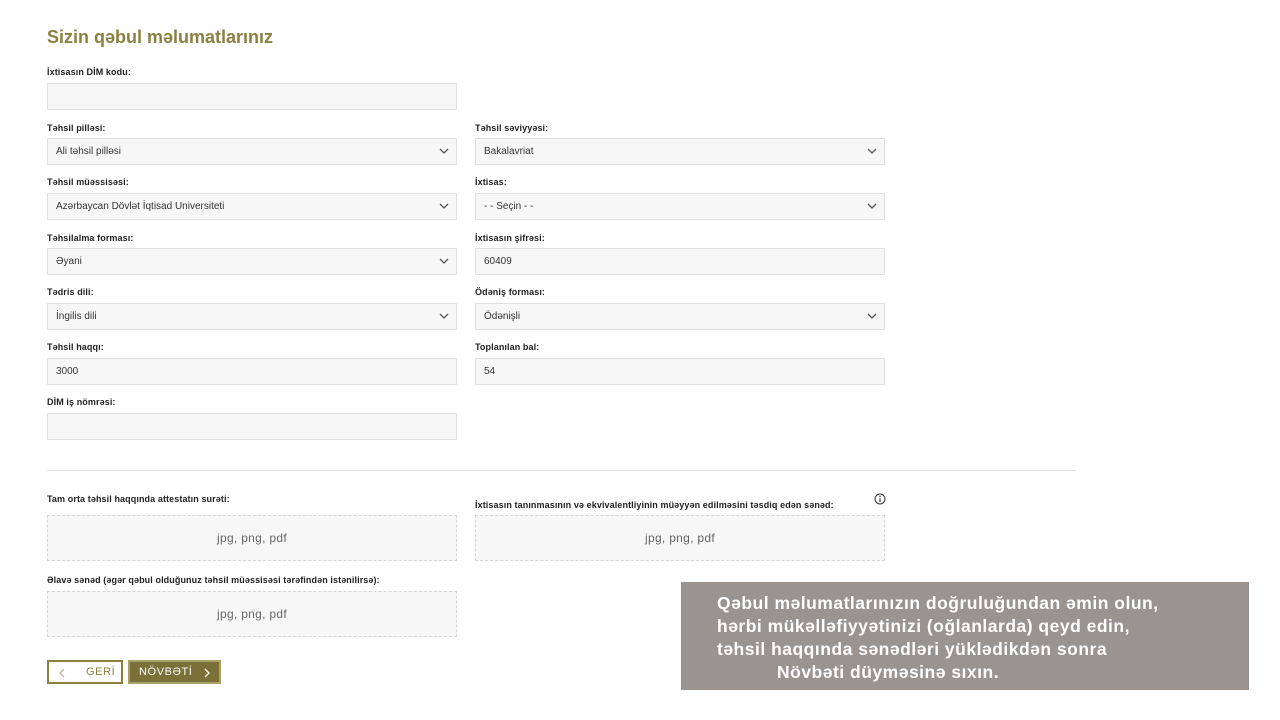 This screenshot has height=720, width=1280. I want to click on back-button-label: GERİ, so click(101, 672).